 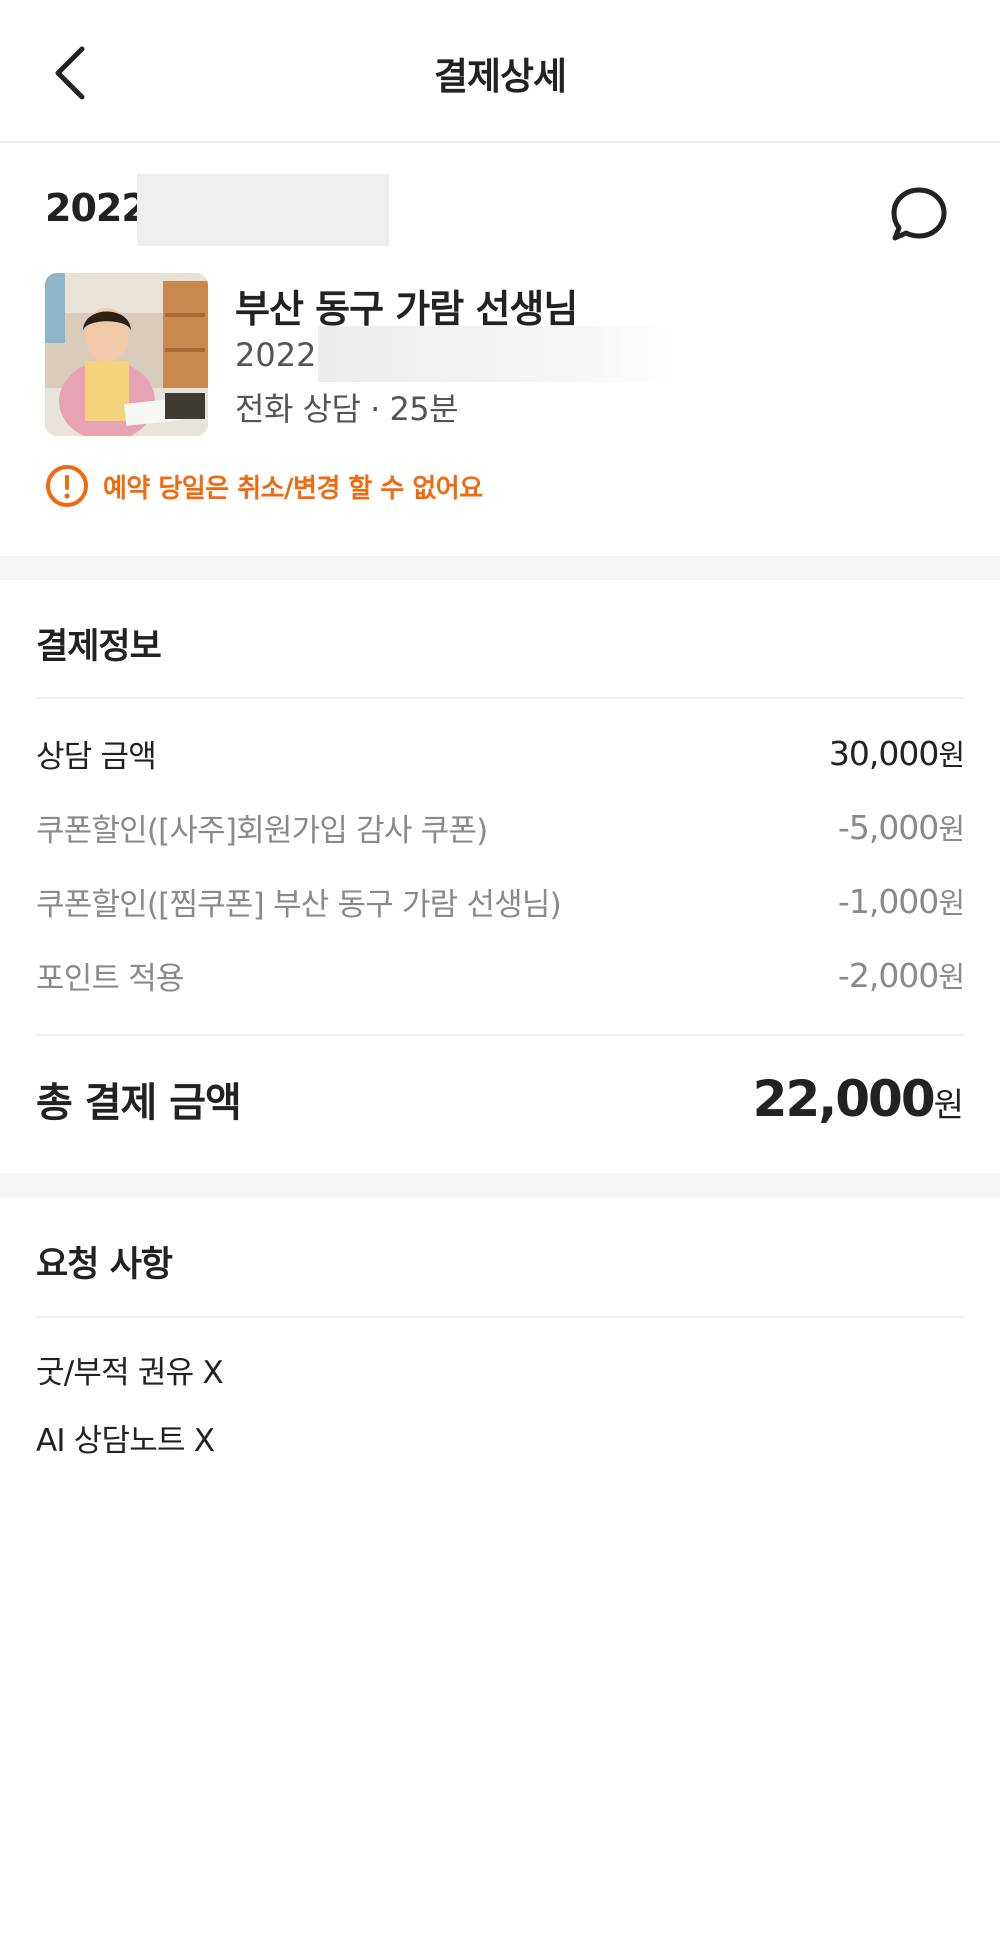 What do you see at coordinates (500, 76) in the screenshot?
I see `page-title: 결제상세` at bounding box center [500, 76].